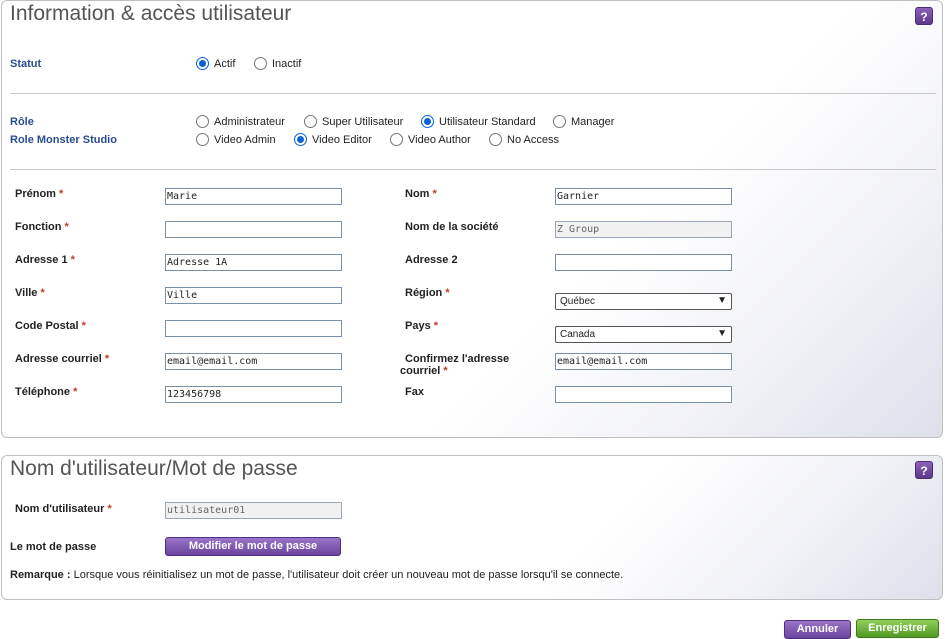  Describe the element at coordinates (422, 326) in the screenshot. I see `pays-label: Pays *` at that location.